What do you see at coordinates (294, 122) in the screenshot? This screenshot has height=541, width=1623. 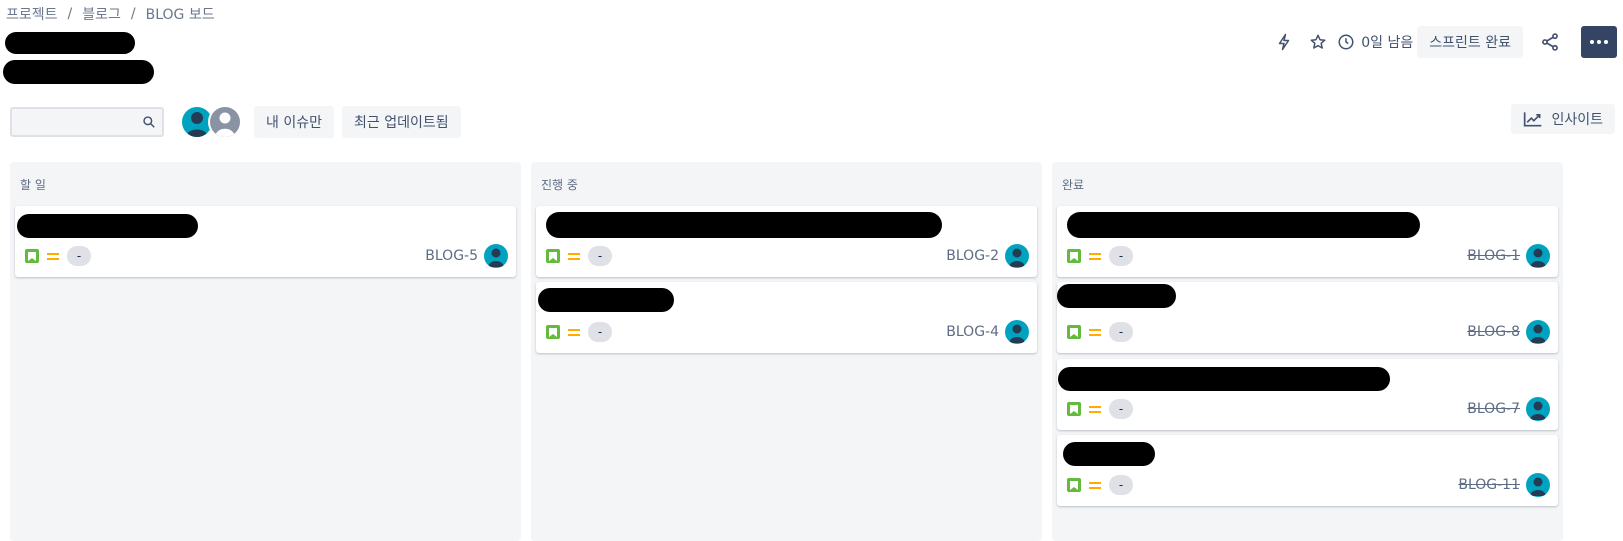 I see `only-my-issues-button: 내 이슈만` at bounding box center [294, 122].